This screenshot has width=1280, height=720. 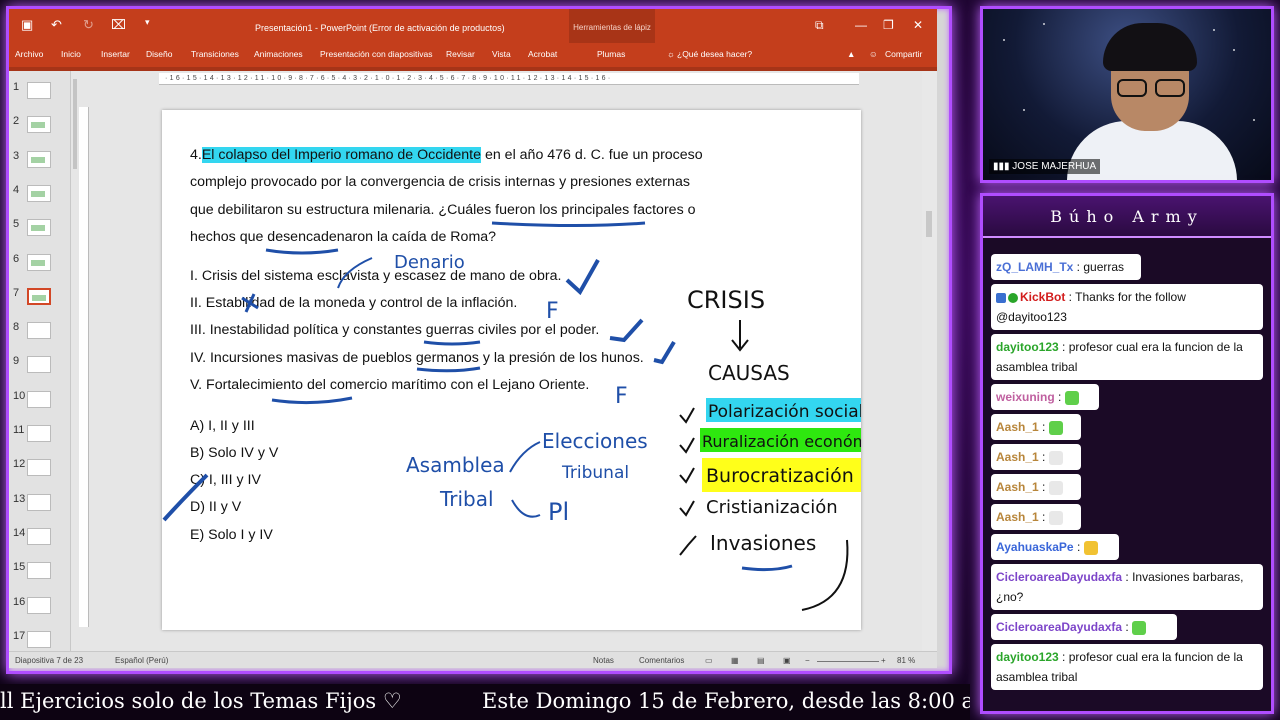 I want to click on ink-check, so click(x=626, y=330).